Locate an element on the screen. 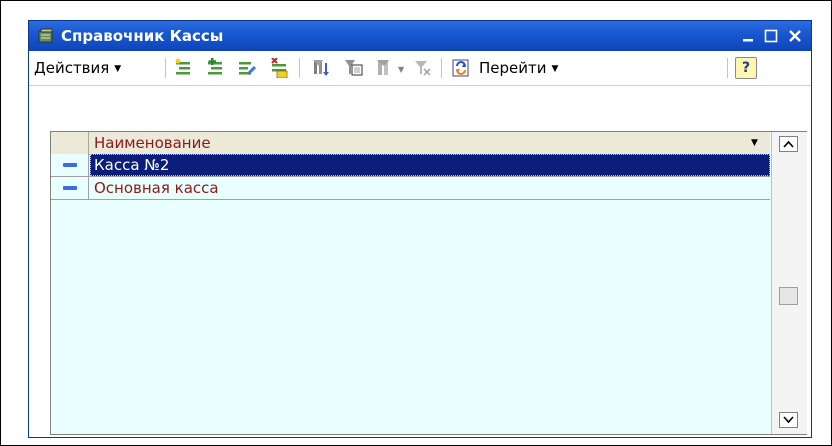  table-row: Касса №2 is located at coordinates (410, 165).